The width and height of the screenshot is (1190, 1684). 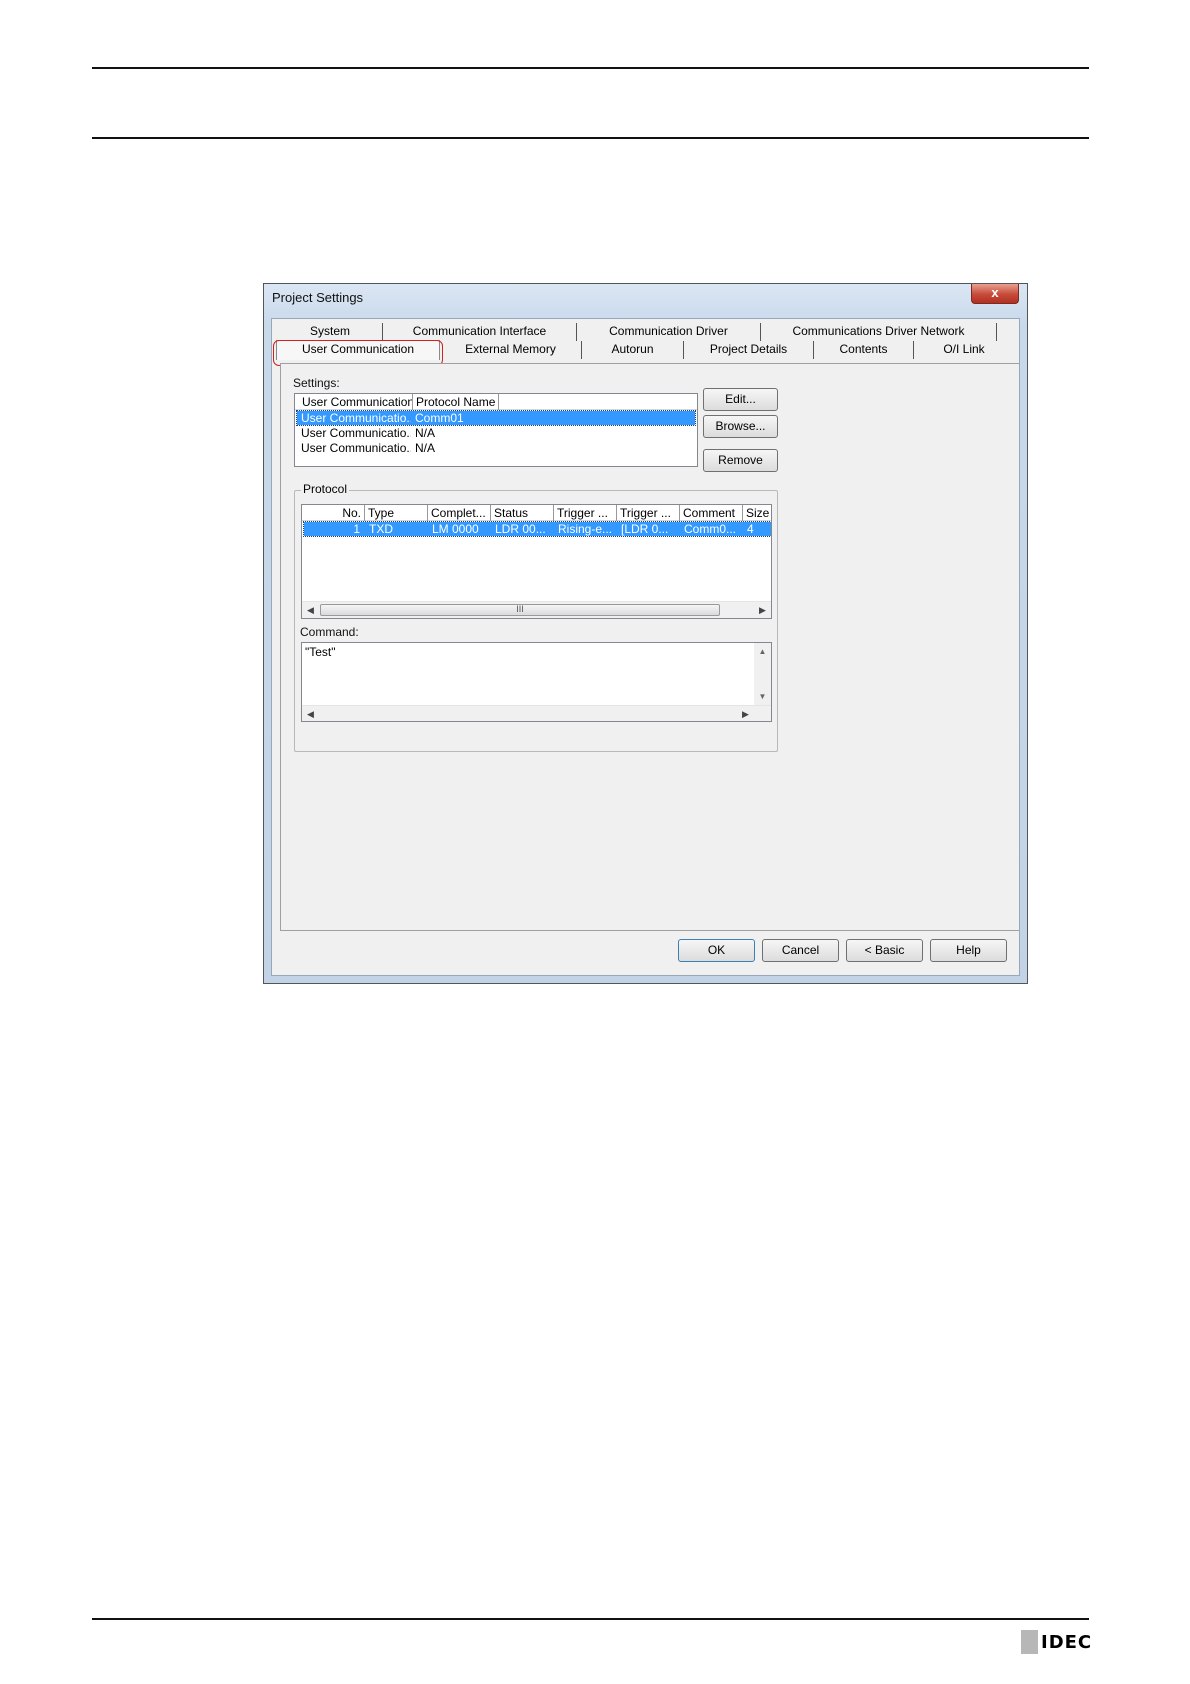 I want to click on dialog-title: Project Settings, so click(x=318, y=297).